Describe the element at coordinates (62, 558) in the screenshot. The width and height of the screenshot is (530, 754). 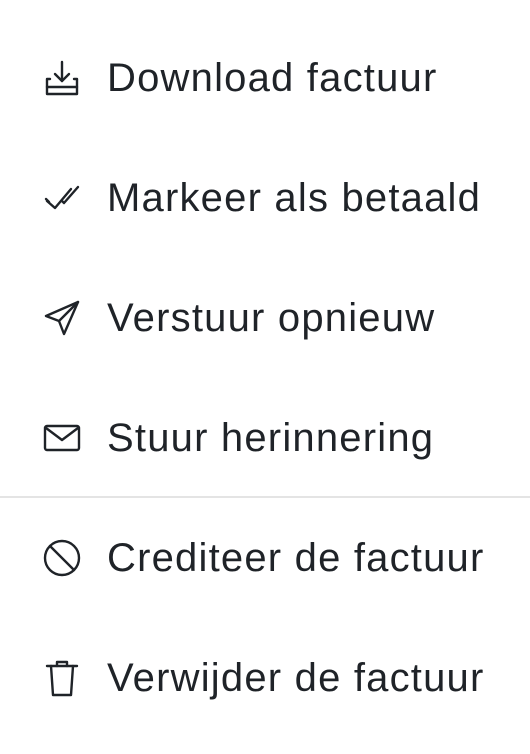
I see `prohibited-icon` at that location.